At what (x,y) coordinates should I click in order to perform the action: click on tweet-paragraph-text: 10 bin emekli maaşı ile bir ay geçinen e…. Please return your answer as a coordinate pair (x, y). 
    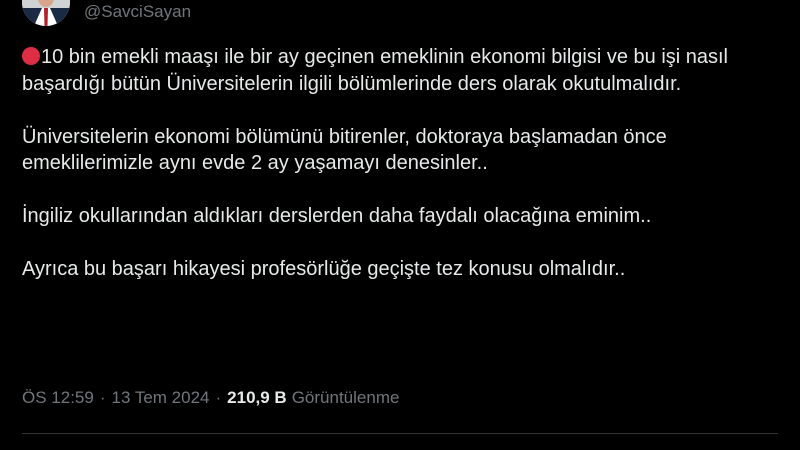
    Looking at the image, I should click on (375, 70).